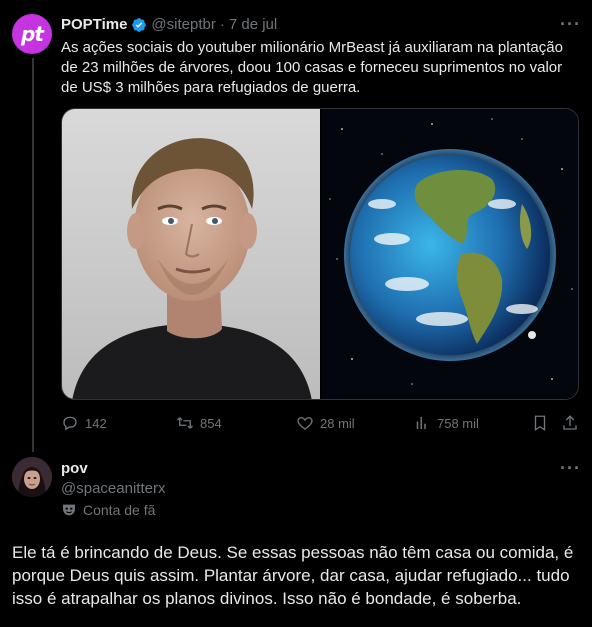  I want to click on reply-author-handle: @spaceanitterx, so click(113, 488).